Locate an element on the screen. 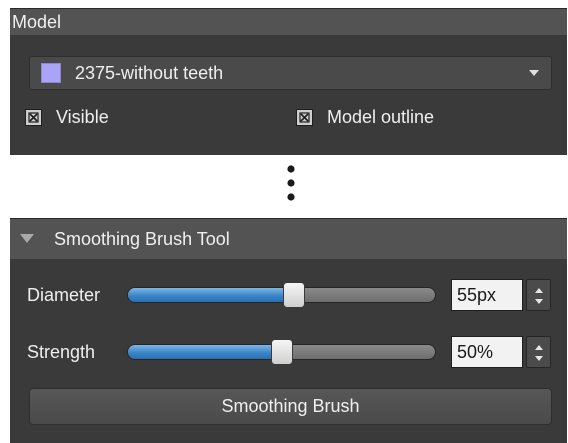 The image size is (568, 443). diameter-spin-button is located at coordinates (538, 295).